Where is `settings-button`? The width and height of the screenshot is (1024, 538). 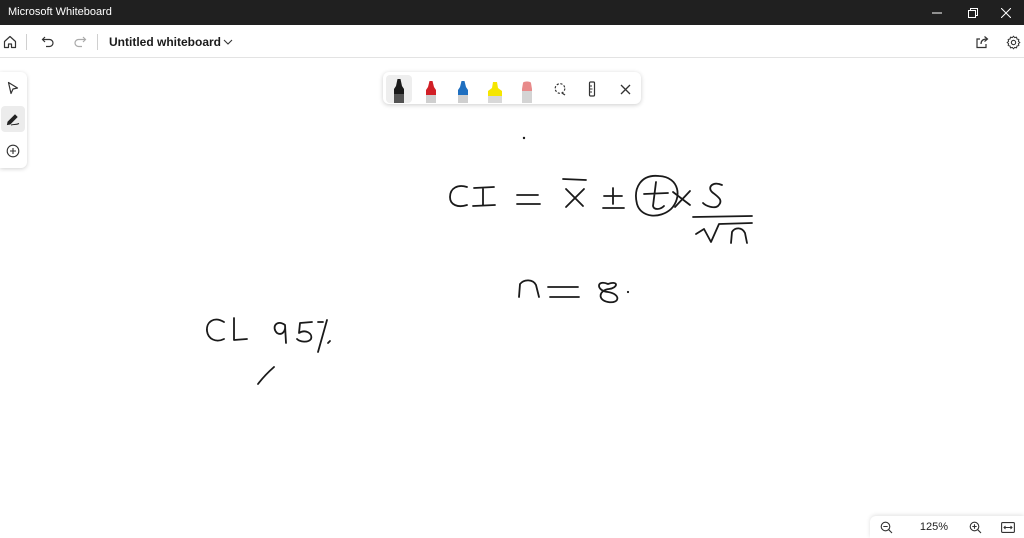 settings-button is located at coordinates (1012, 42).